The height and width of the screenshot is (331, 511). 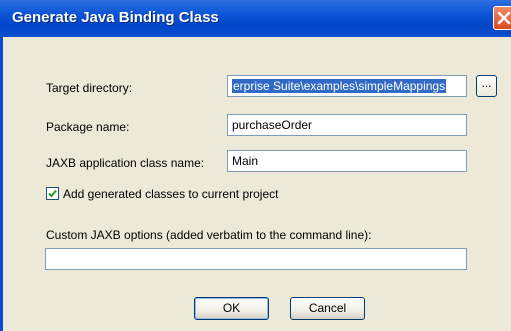 I want to click on target-directory-label: Target directory:, so click(x=89, y=88).